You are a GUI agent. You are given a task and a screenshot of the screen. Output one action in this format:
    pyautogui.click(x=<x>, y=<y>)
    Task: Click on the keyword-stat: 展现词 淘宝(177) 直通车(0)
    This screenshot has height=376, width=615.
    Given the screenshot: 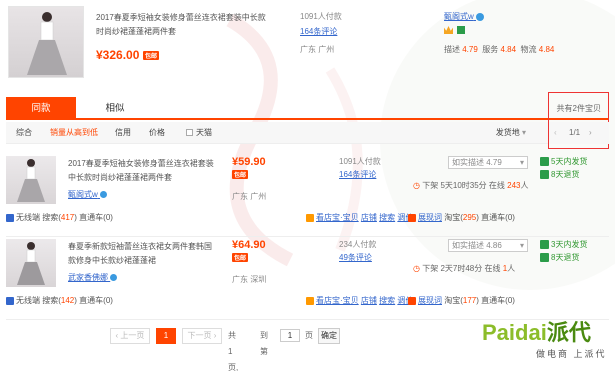 What is the action you would take?
    pyautogui.click(x=461, y=300)
    